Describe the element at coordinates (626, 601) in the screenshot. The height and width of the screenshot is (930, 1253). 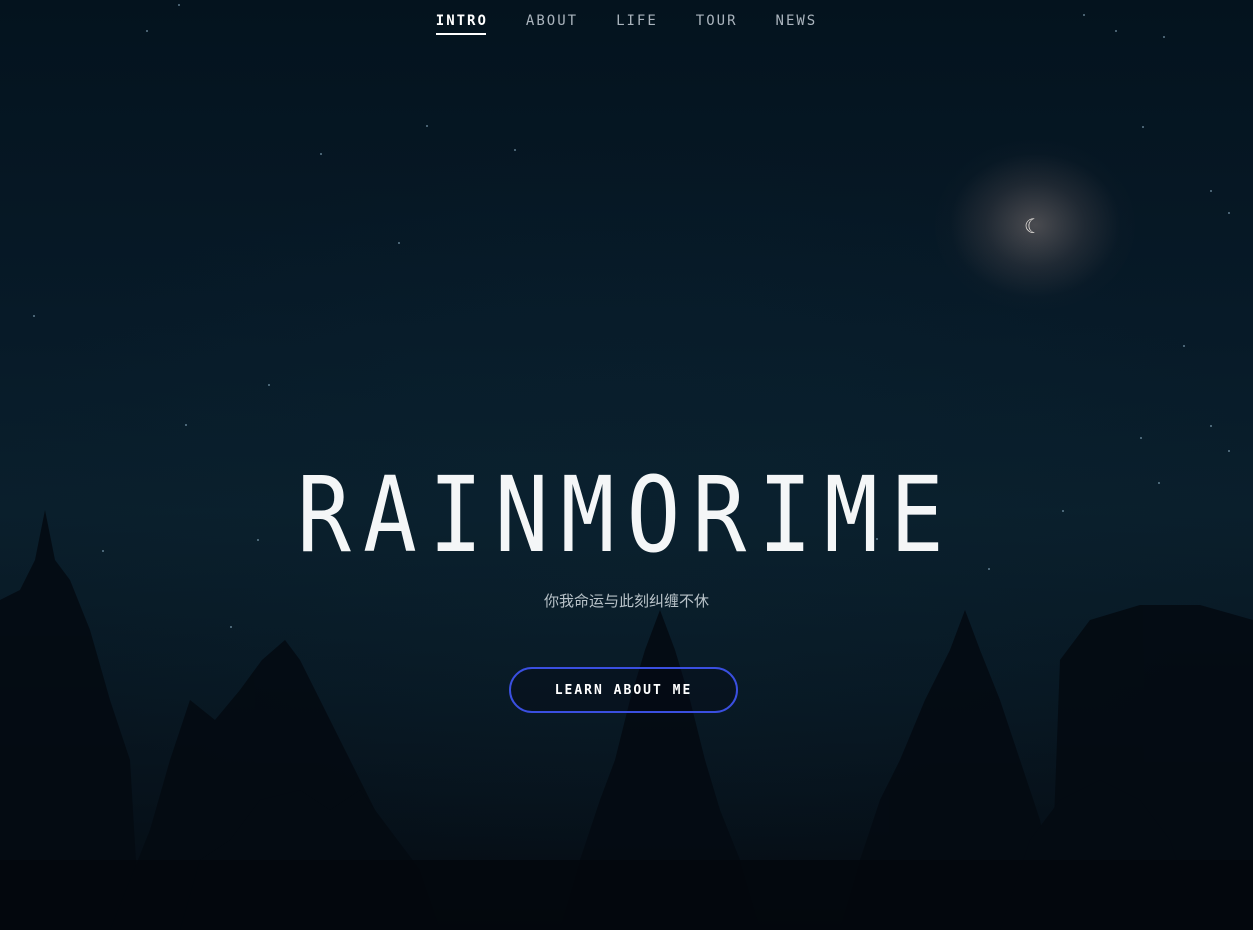
I see `hero-subtitle: 你我命运与此刻纠缠不休` at that location.